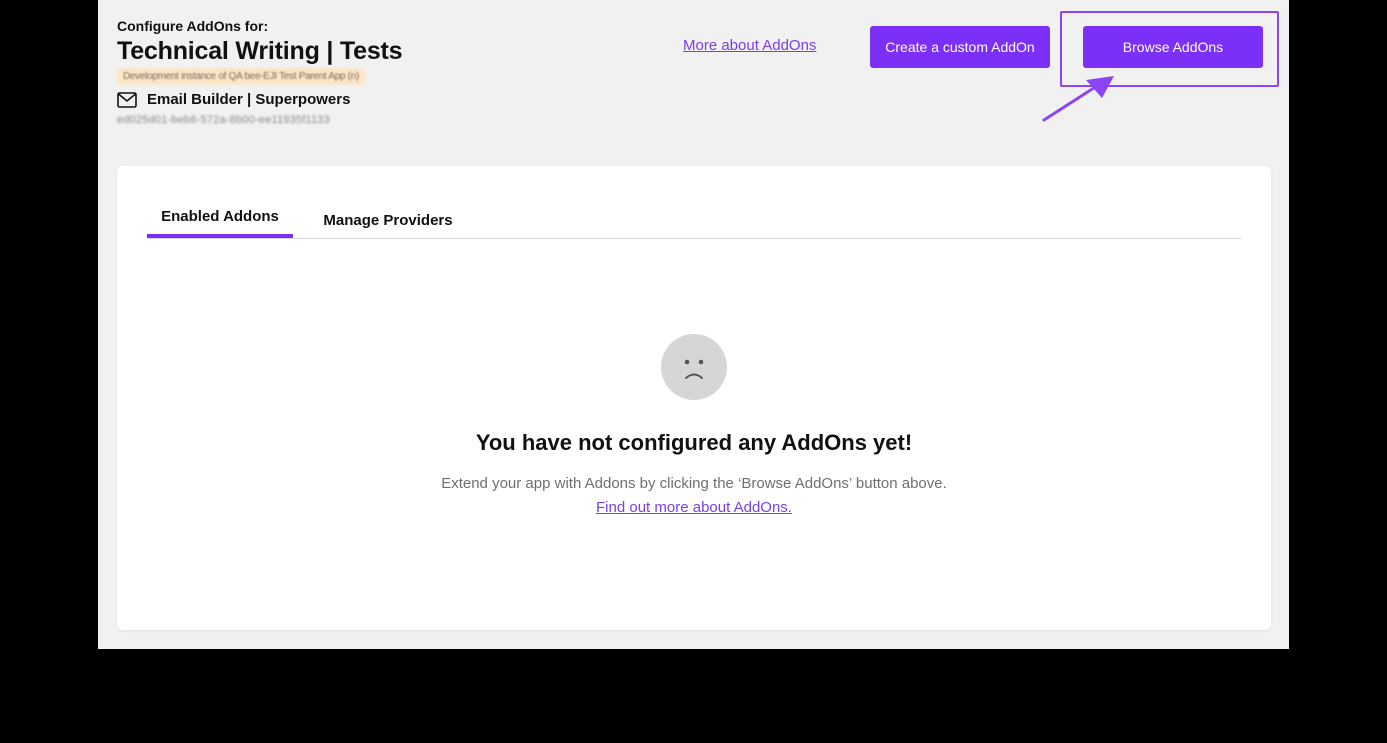  I want to click on builder-row: Email Builder | Superpowers, so click(259, 99).